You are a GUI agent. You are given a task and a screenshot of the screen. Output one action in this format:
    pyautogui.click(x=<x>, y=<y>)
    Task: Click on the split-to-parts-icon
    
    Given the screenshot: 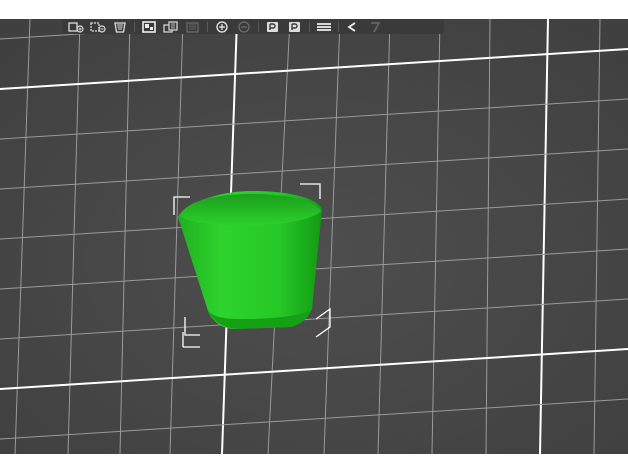 What is the action you would take?
    pyautogui.click(x=294, y=26)
    